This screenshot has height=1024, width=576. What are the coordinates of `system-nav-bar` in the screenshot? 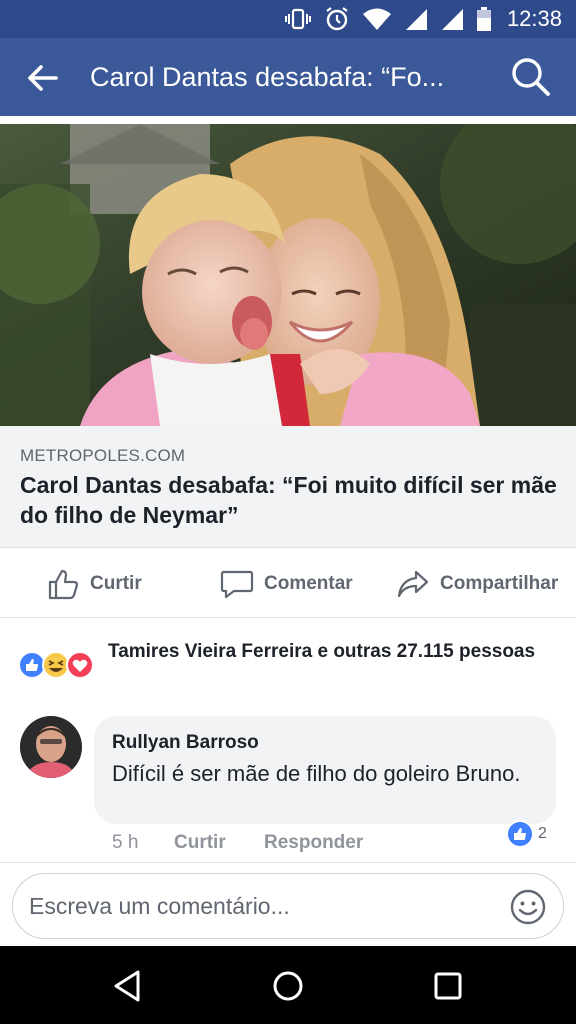 It's located at (288, 985).